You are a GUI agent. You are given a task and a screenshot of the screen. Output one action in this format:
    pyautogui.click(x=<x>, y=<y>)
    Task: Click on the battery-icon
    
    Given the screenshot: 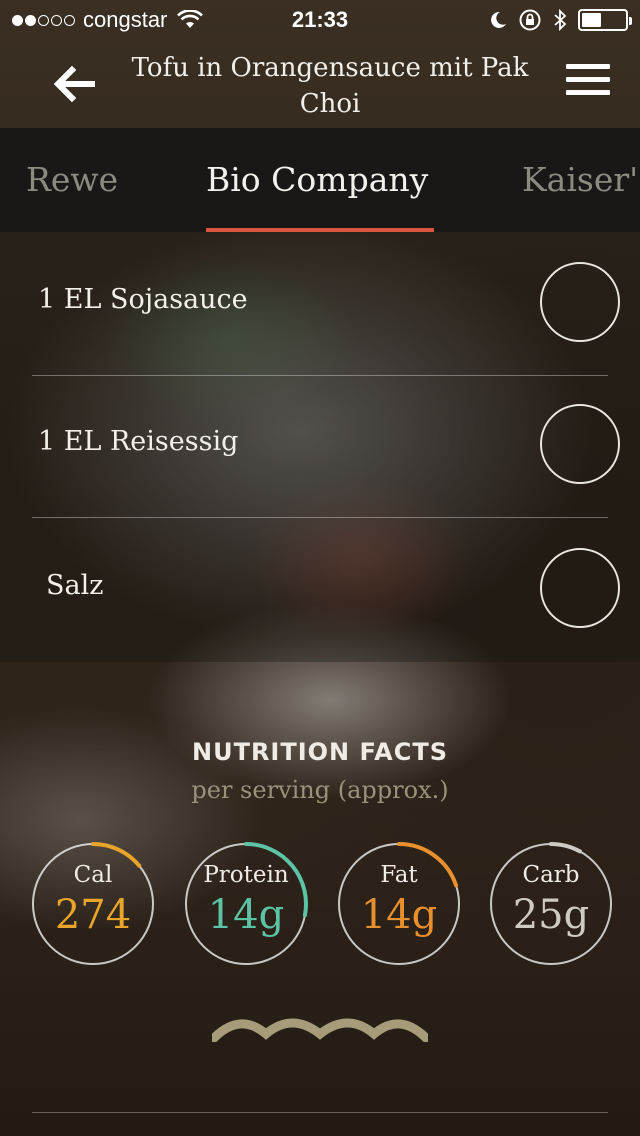 What is the action you would take?
    pyautogui.click(x=605, y=20)
    